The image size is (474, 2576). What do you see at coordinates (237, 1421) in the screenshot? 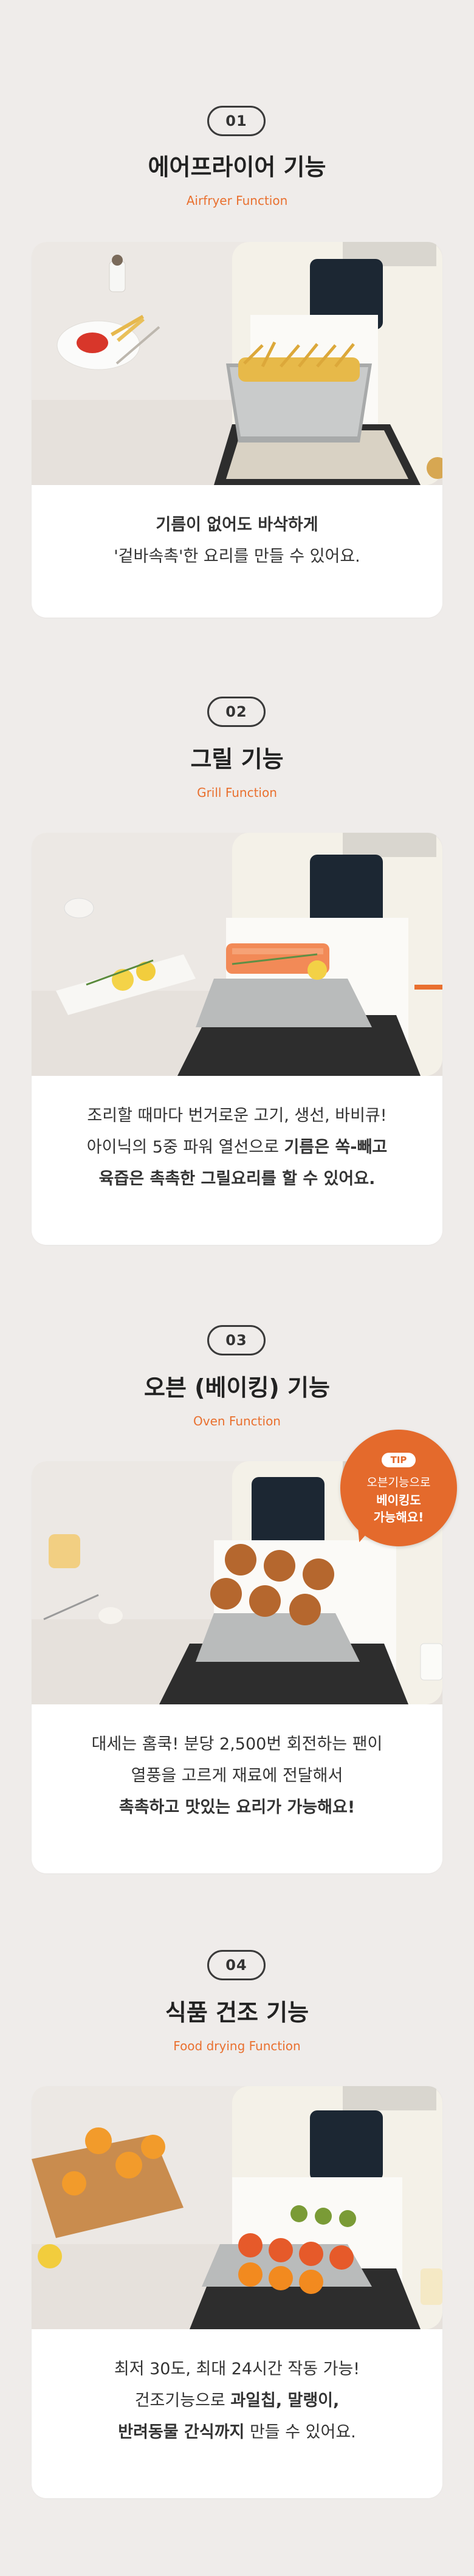
I see `section-subtitle: Oven Function` at bounding box center [237, 1421].